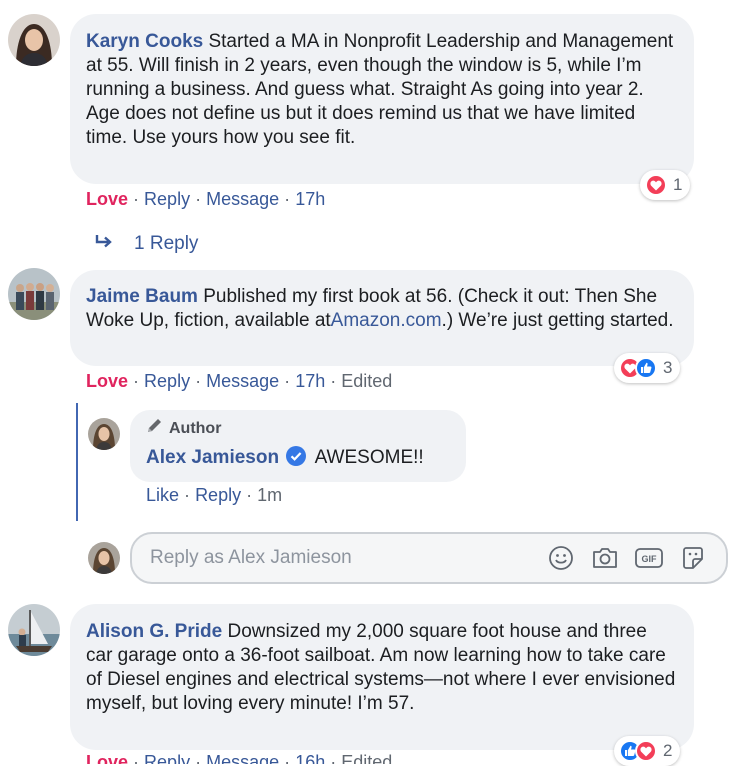 This screenshot has height=766, width=740. I want to click on timestamp: 1m, so click(269, 495).